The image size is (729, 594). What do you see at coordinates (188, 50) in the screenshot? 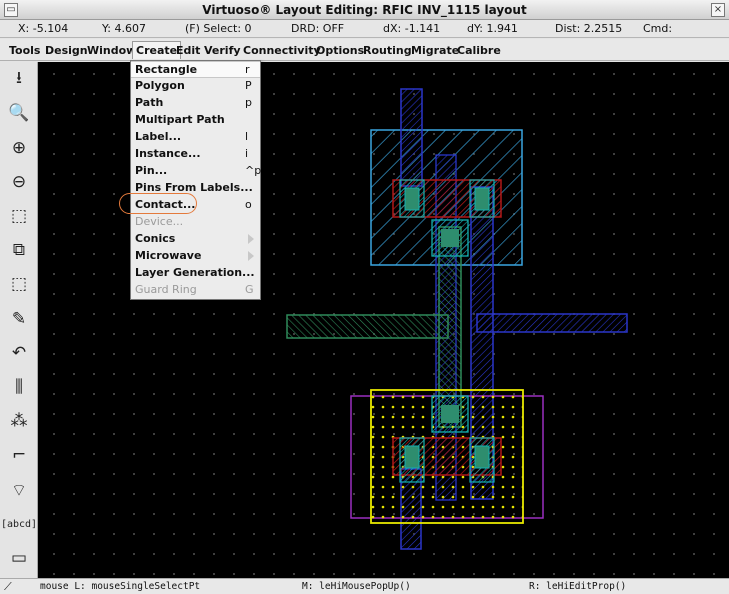
I see `menu-edit: Edit` at bounding box center [188, 50].